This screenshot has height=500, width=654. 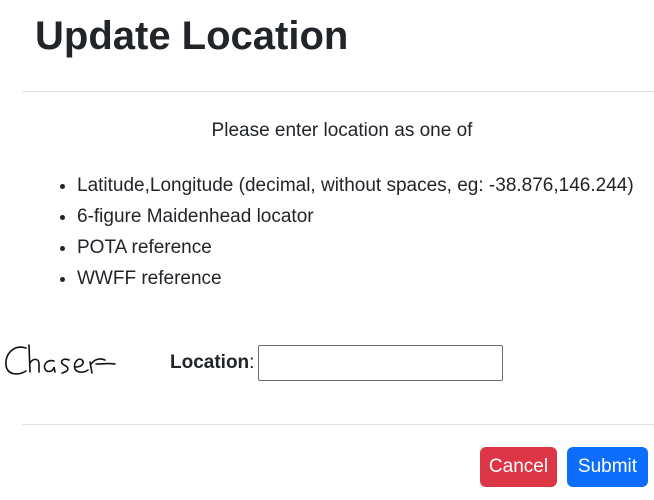 I want to click on location-label-colon: :, so click(x=252, y=362).